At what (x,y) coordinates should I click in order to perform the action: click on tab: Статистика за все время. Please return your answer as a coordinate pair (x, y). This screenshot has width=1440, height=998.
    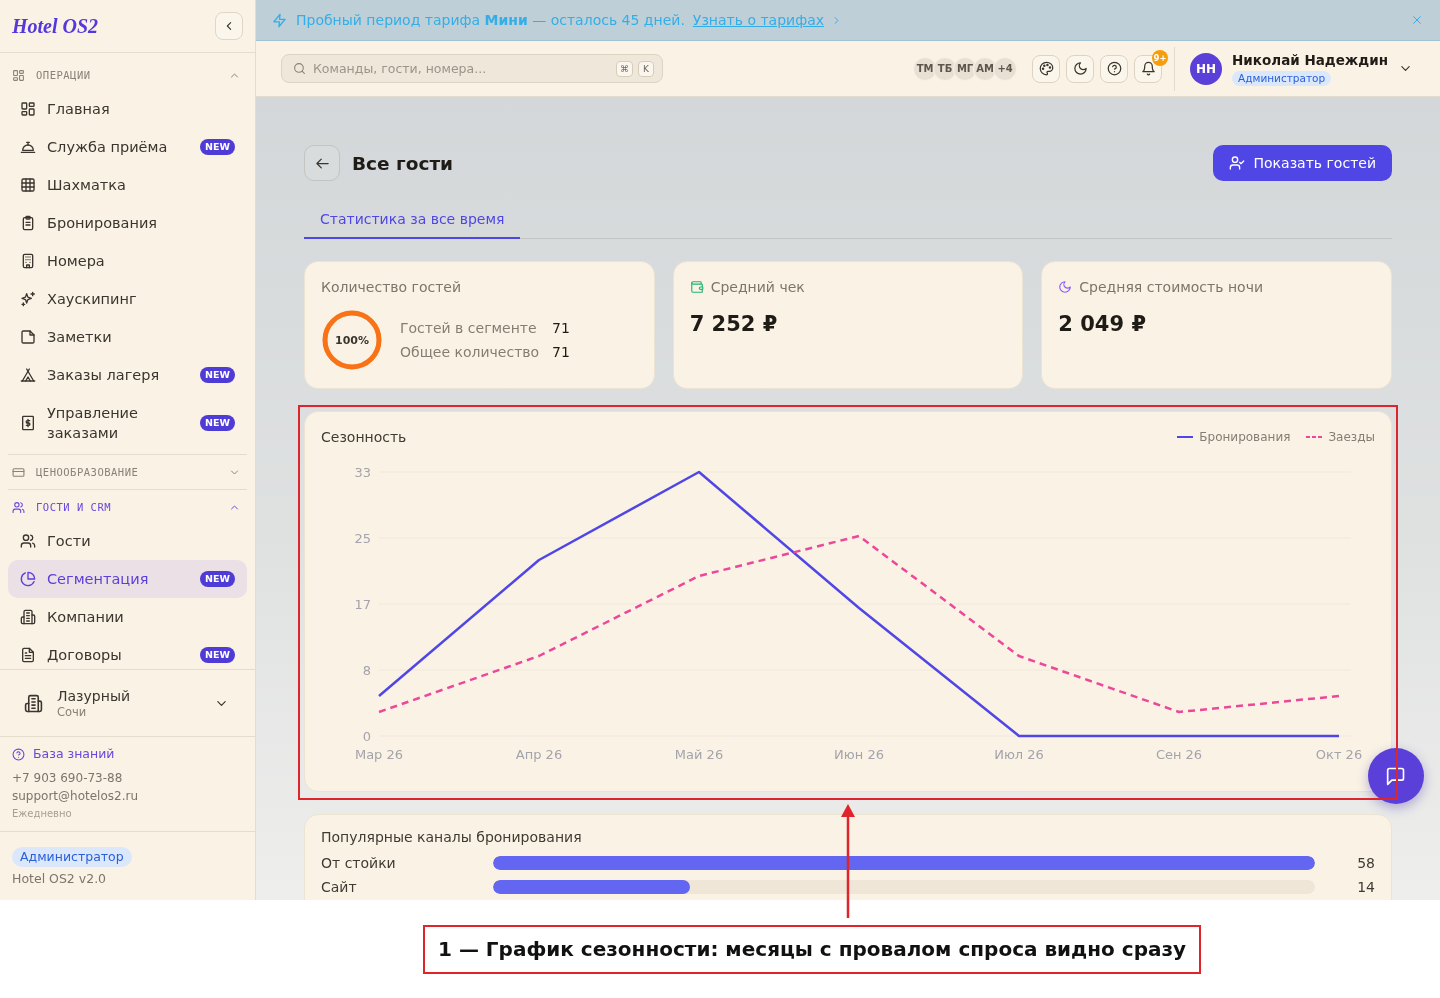
    Looking at the image, I should click on (412, 220).